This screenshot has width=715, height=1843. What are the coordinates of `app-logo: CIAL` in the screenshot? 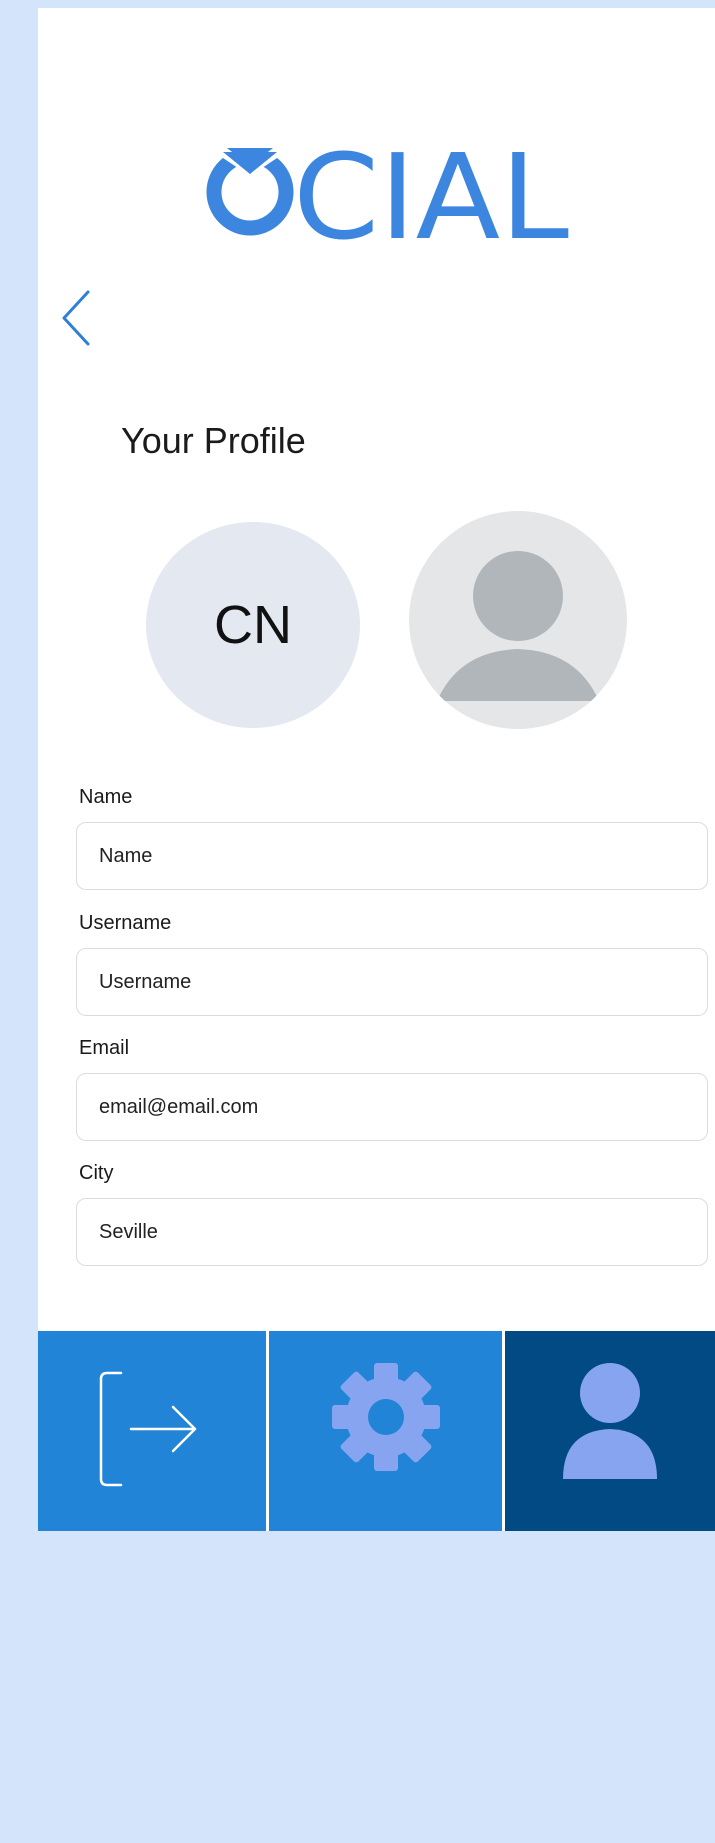 It's located at (387, 189).